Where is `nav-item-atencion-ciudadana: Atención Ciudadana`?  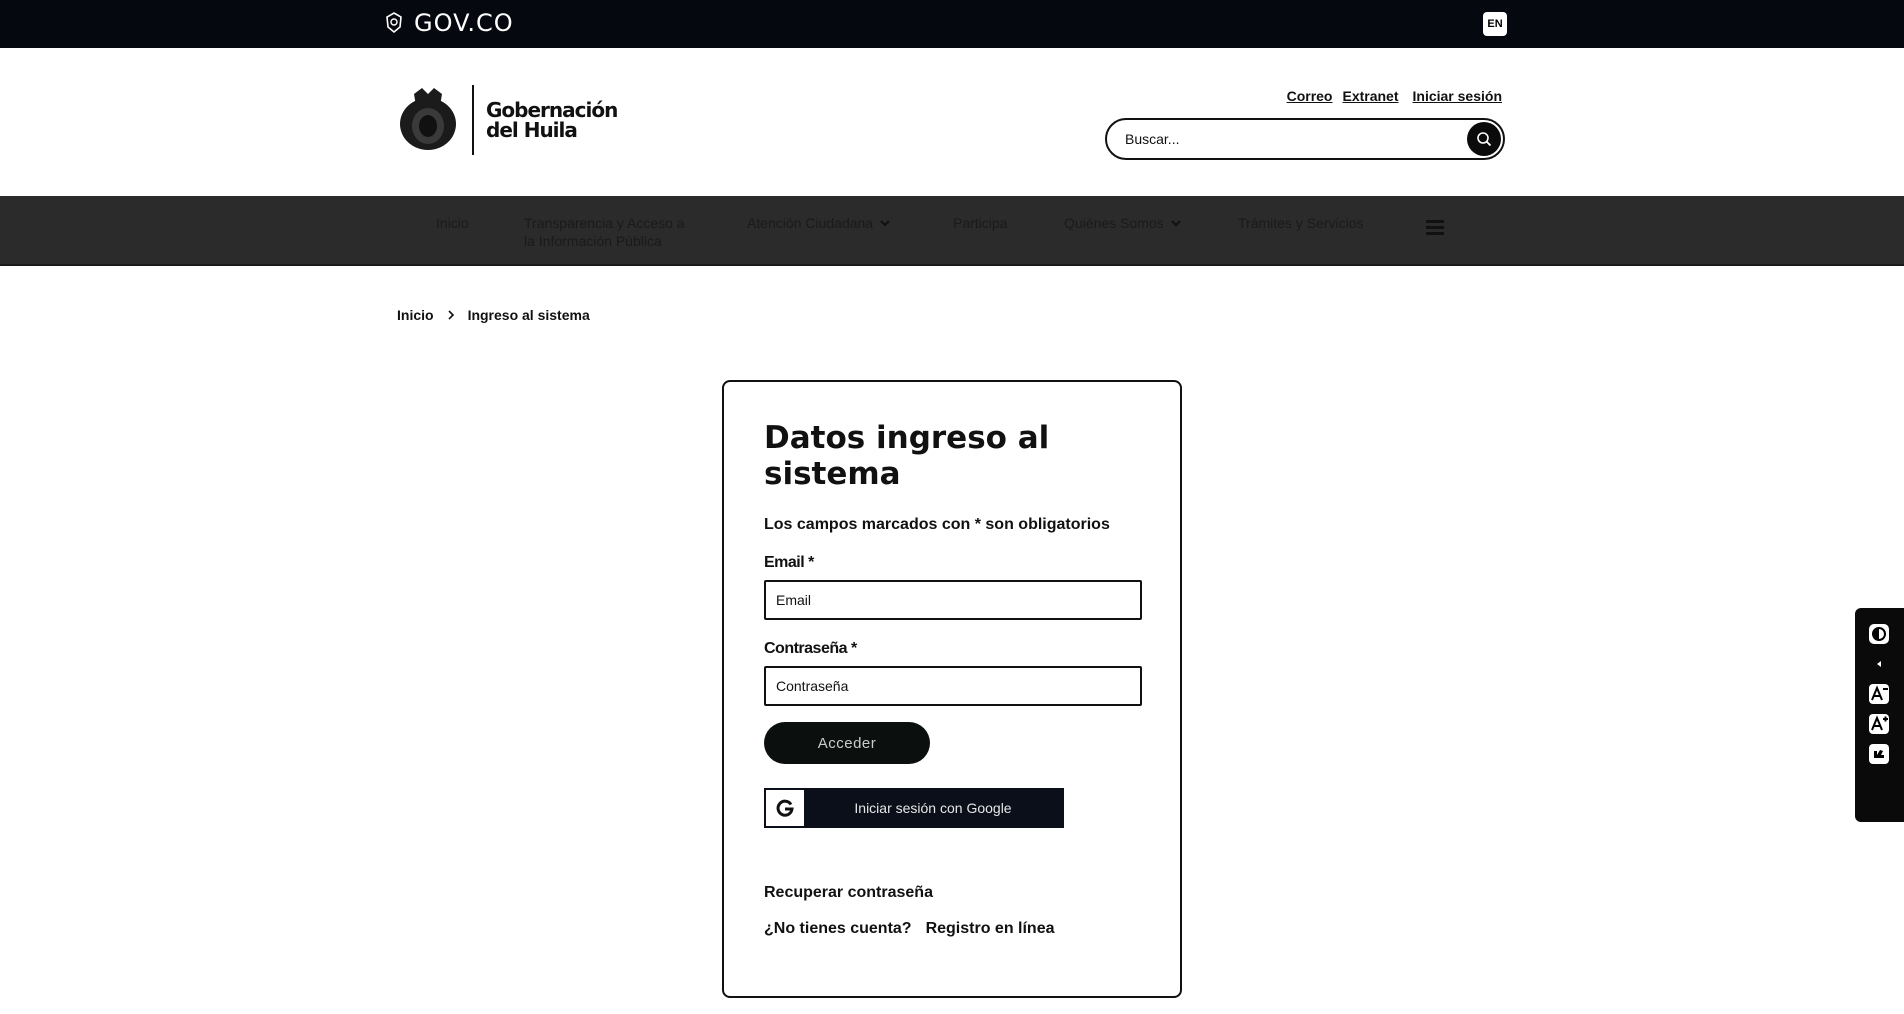
nav-item-atencion-ciudadana: Atención Ciudadana is located at coordinates (819, 223).